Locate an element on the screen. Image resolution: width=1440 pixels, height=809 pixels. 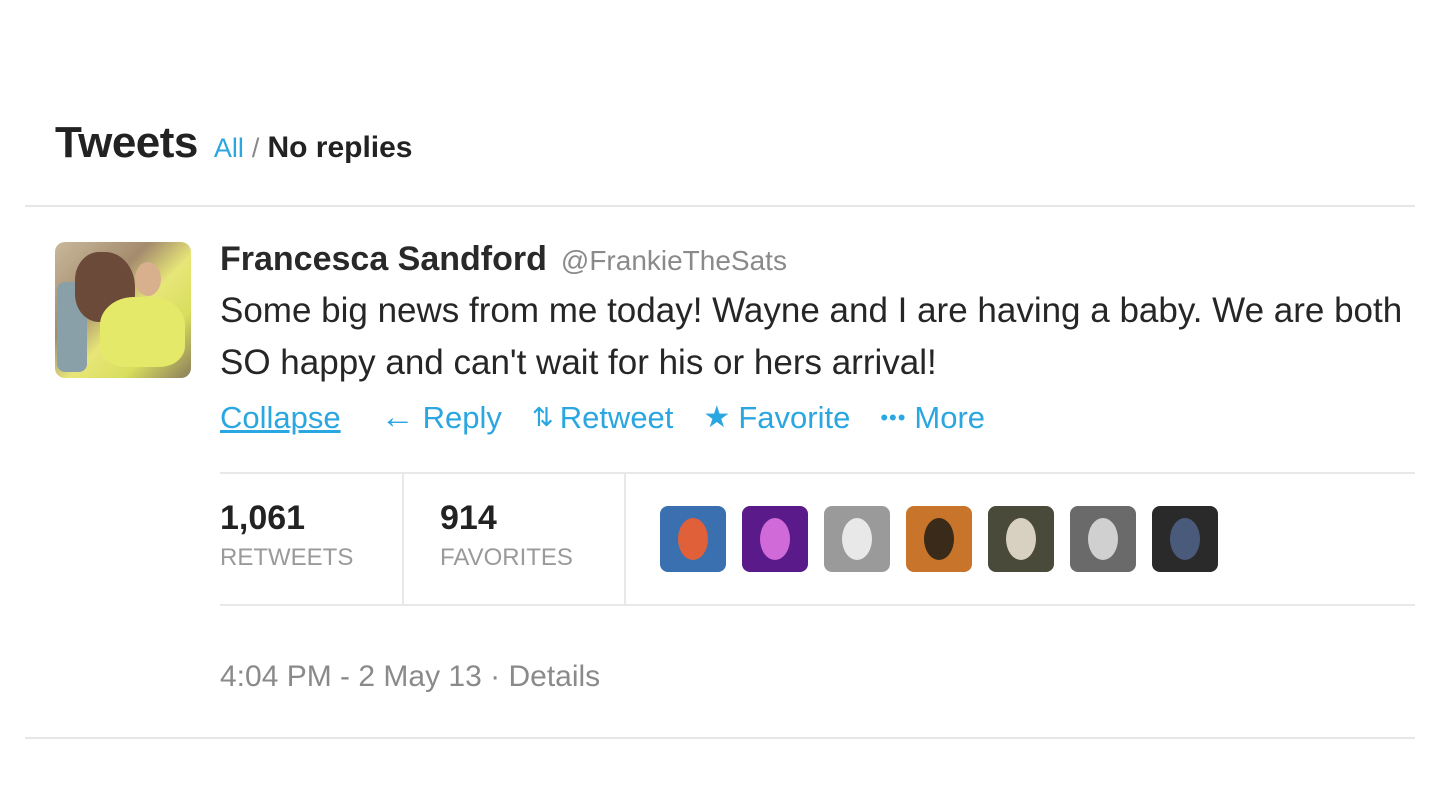
tweets-header: Tweets All / No replies is located at coordinates (234, 143).